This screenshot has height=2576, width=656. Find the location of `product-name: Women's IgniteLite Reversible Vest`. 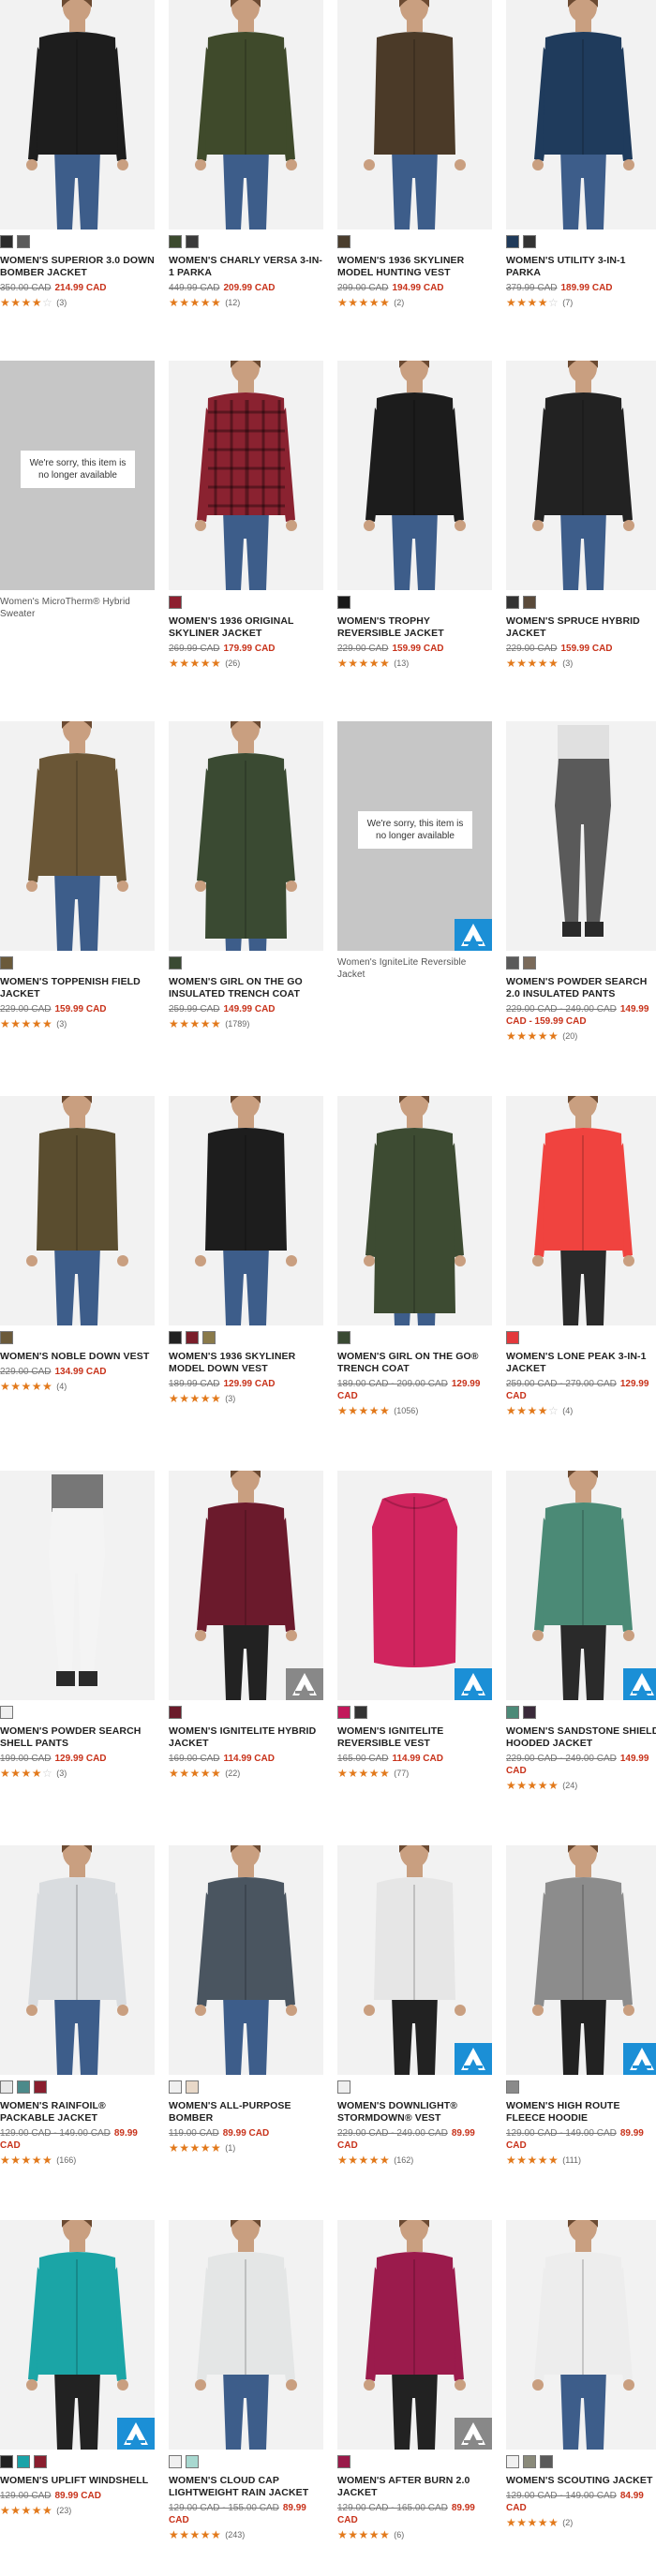

product-name: Women's IgniteLite Reversible Vest is located at coordinates (414, 1738).